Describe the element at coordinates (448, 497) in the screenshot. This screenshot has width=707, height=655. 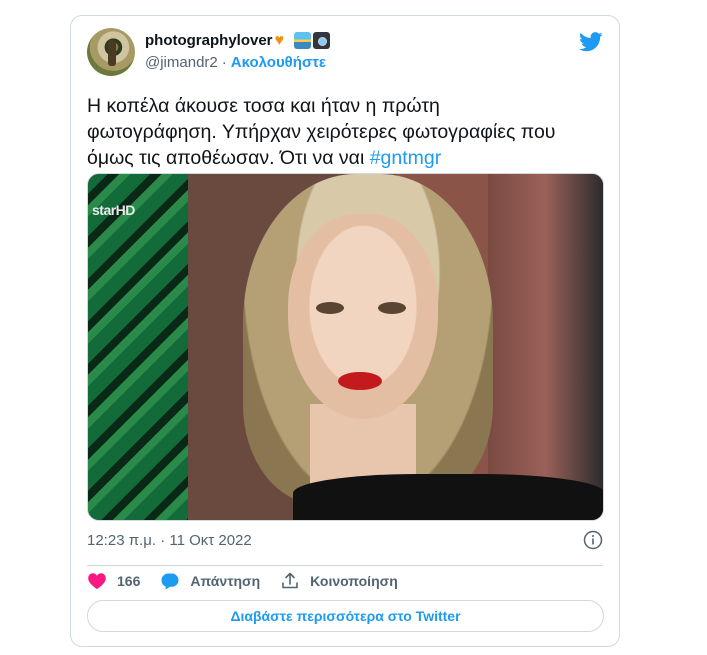
I see `media-top` at that location.